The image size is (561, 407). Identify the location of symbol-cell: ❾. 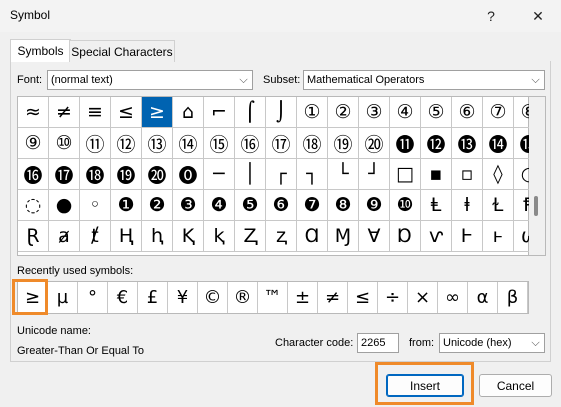
(374, 205).